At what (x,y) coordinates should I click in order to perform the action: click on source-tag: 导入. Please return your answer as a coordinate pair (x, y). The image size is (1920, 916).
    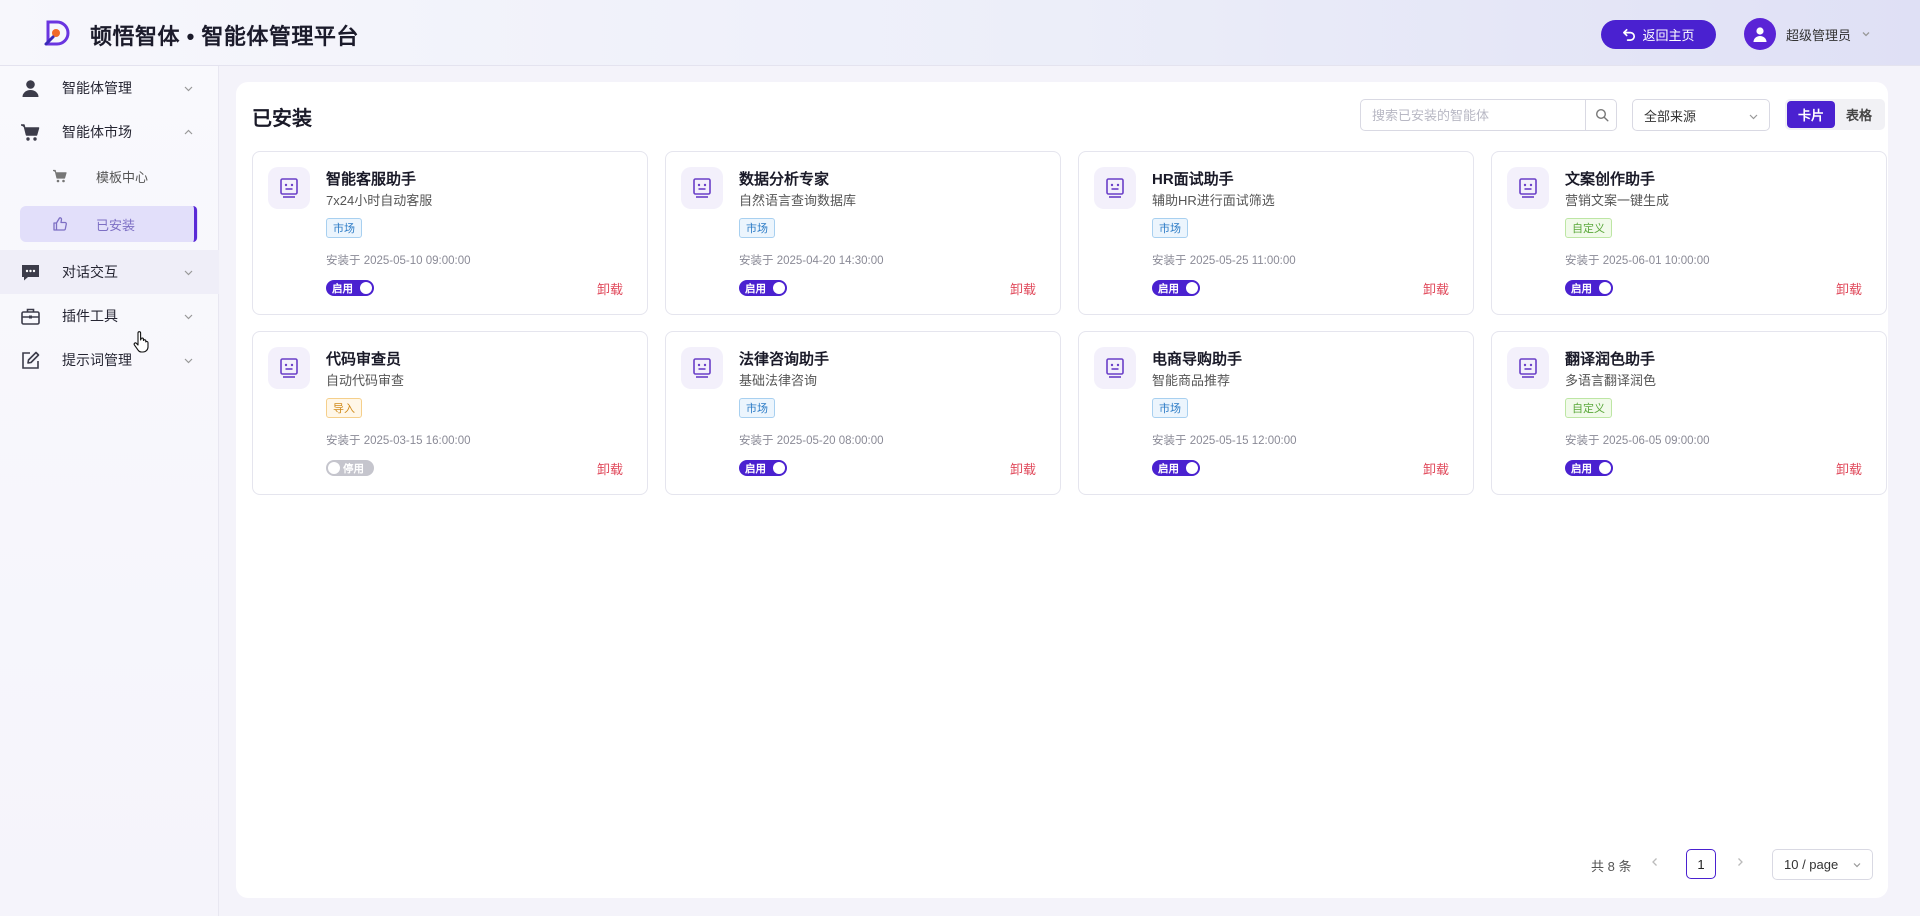
    Looking at the image, I should click on (344, 408).